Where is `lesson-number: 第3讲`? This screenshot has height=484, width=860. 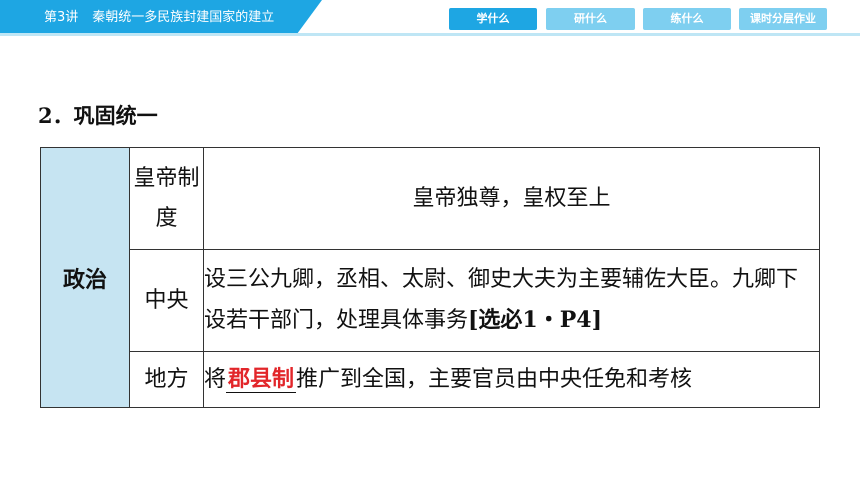 lesson-number: 第3讲 is located at coordinates (61, 17).